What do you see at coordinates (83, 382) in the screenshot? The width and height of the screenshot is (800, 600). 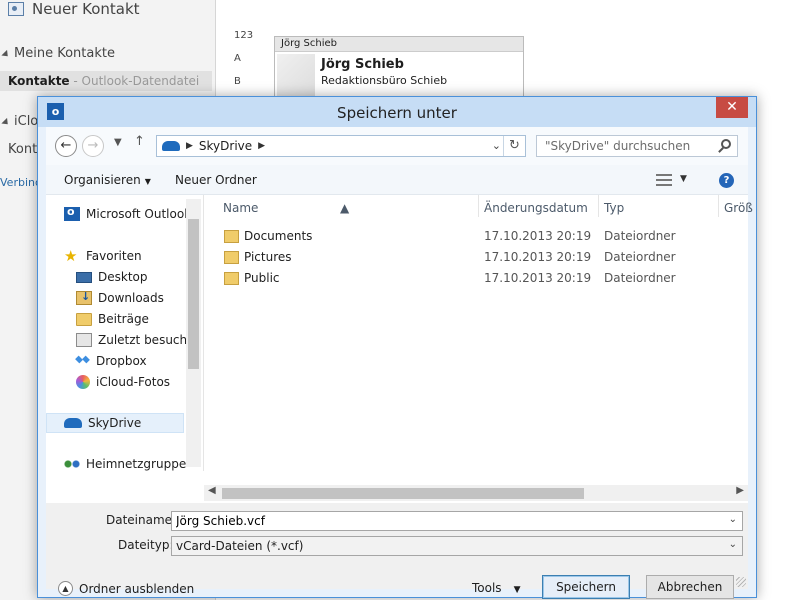 I see `icloud-photos-icon` at bounding box center [83, 382].